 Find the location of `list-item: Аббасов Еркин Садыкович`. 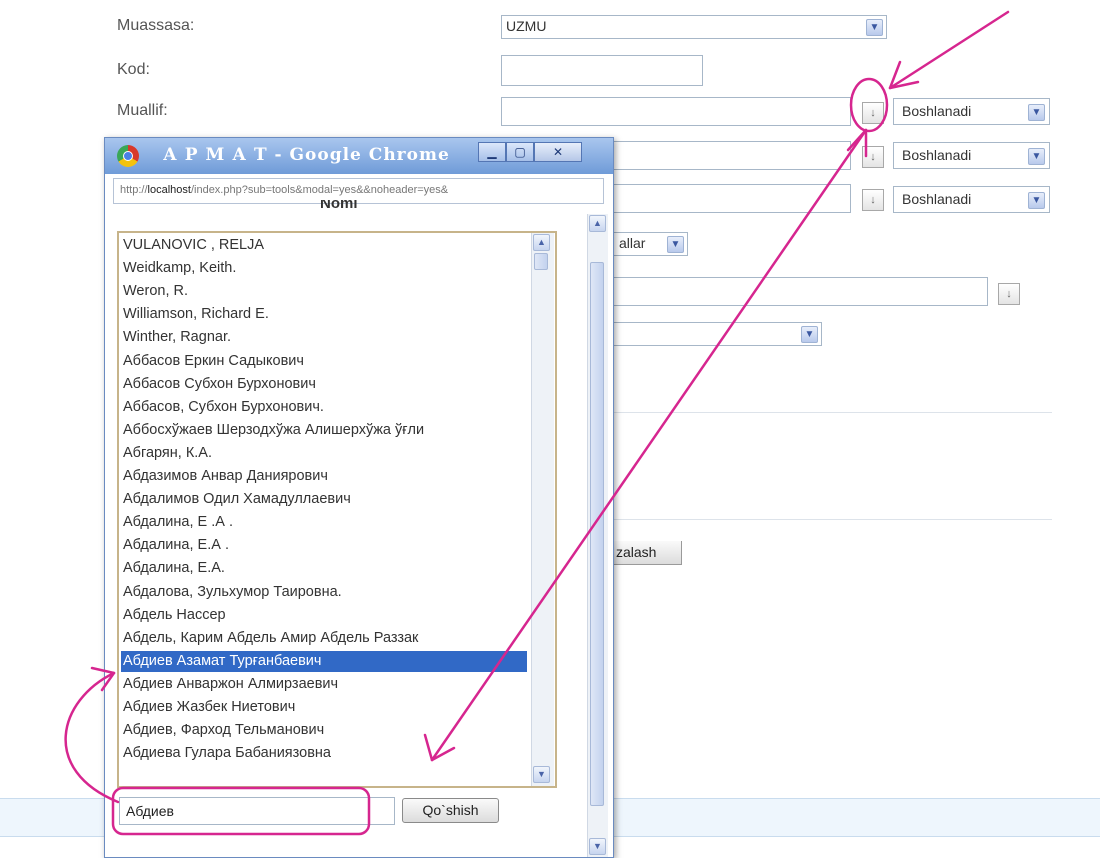

list-item: Аббасов Еркин Садыкович is located at coordinates (324, 361).